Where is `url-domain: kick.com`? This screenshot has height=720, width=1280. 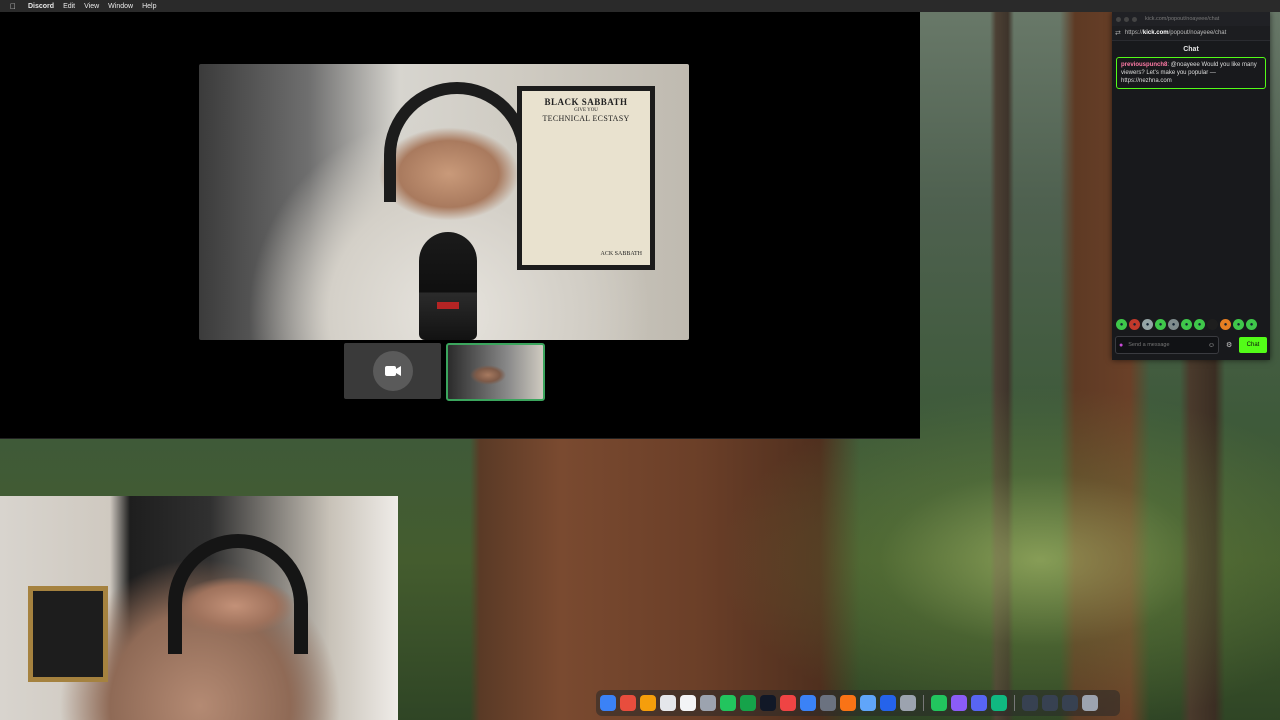 url-domain: kick.com is located at coordinates (1155, 33).